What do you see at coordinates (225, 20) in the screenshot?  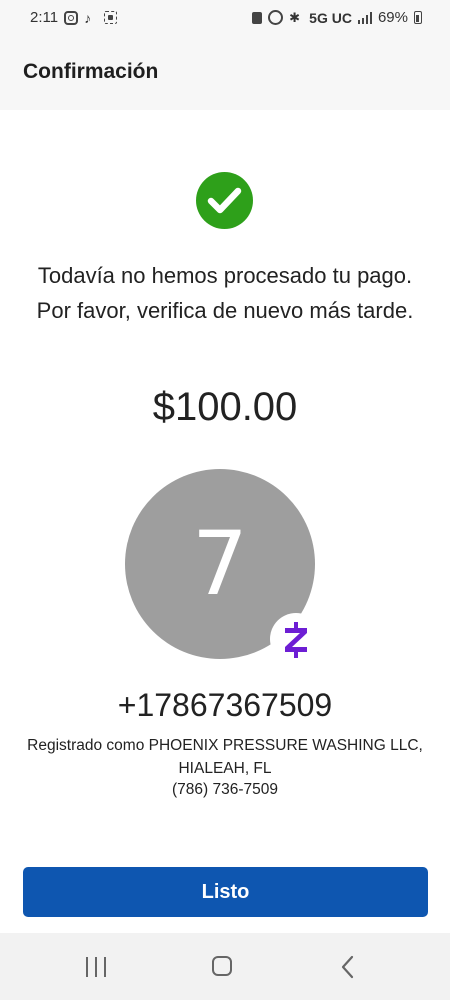 I see `status-bar: 2:11 ♪ ✱ 5G UC 69%` at bounding box center [225, 20].